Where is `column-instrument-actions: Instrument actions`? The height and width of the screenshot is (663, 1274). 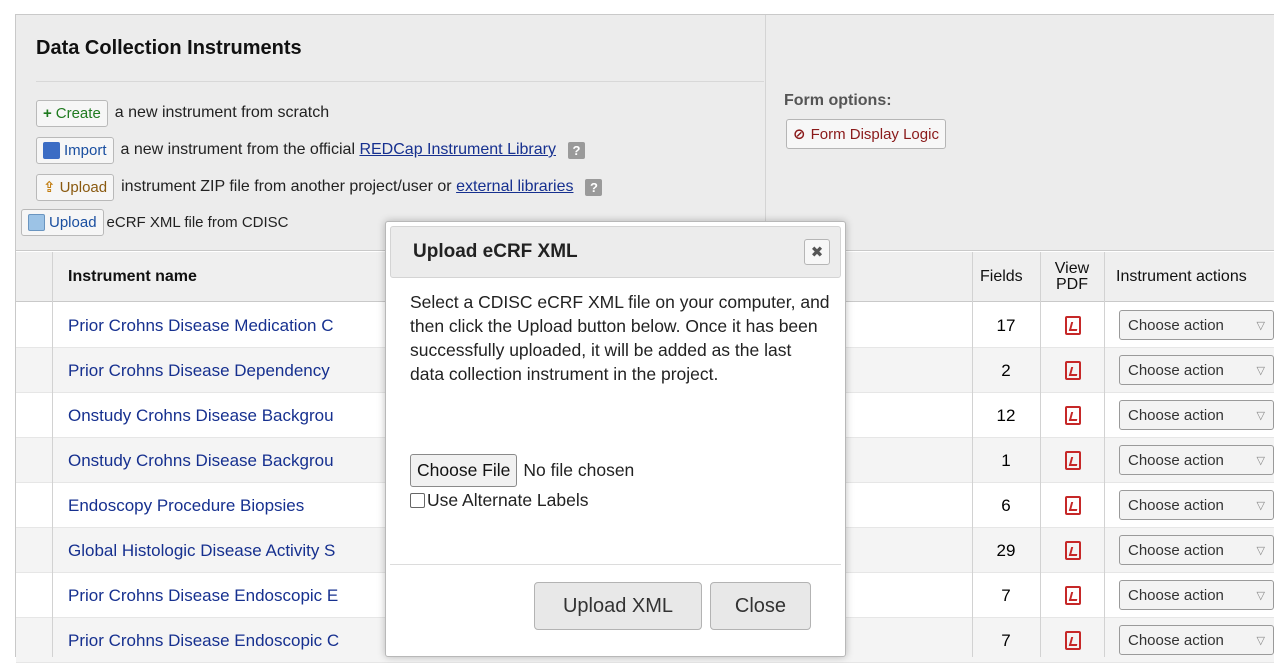 column-instrument-actions: Instrument actions is located at coordinates (1181, 276).